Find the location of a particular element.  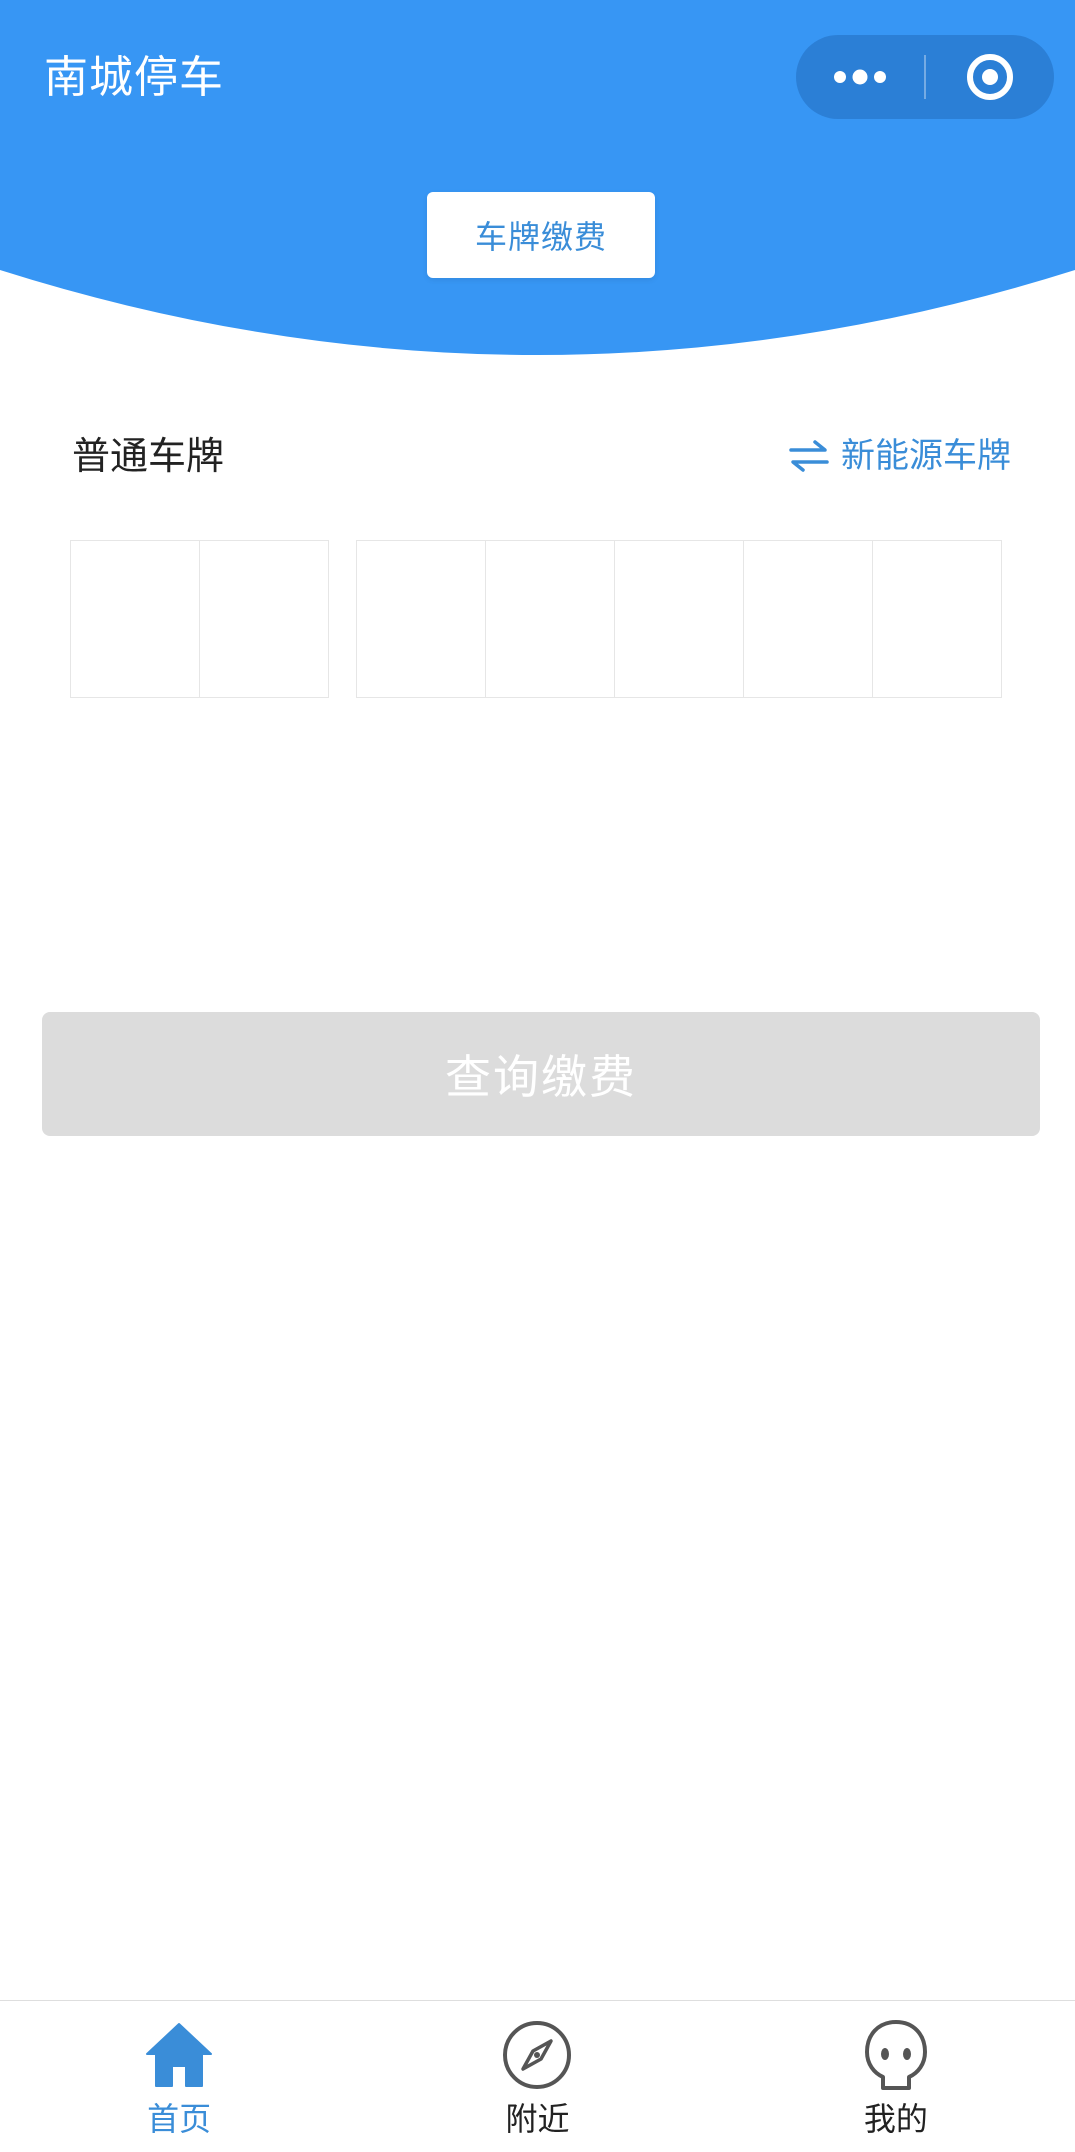

tab-nearby: 附近 is located at coordinates (537, 2076).